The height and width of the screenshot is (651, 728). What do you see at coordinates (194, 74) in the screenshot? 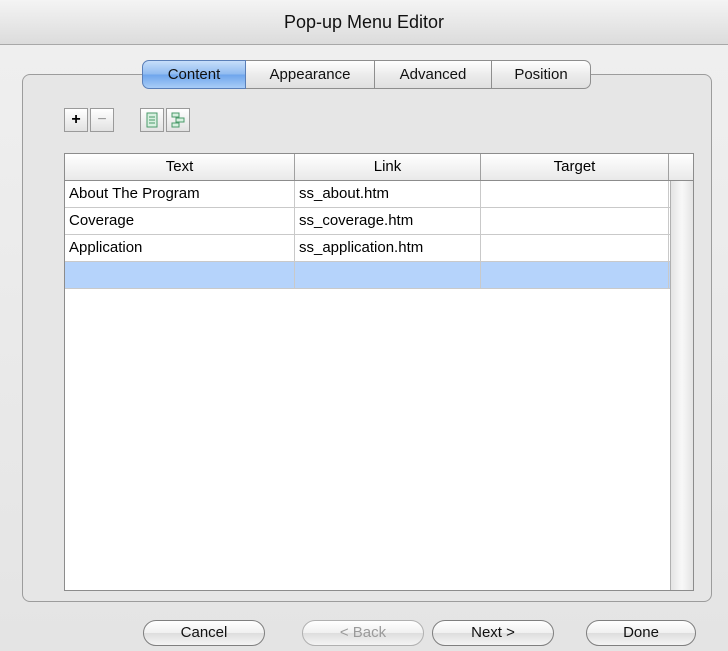
I see `tab-content: Content` at bounding box center [194, 74].